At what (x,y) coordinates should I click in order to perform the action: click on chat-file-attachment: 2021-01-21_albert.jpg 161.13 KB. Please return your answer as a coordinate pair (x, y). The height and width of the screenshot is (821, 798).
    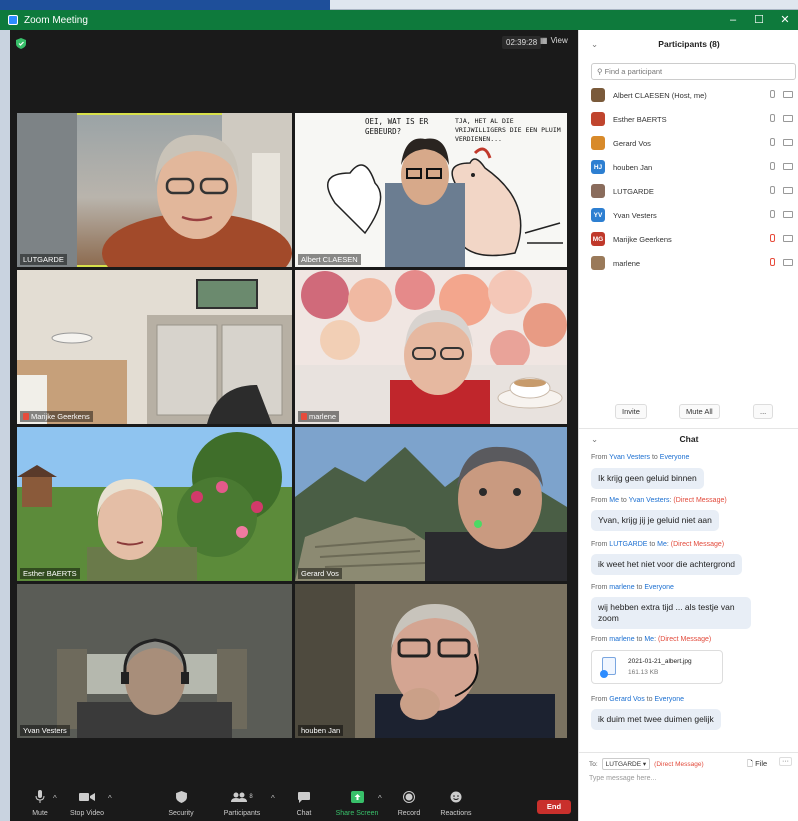
    Looking at the image, I should click on (657, 667).